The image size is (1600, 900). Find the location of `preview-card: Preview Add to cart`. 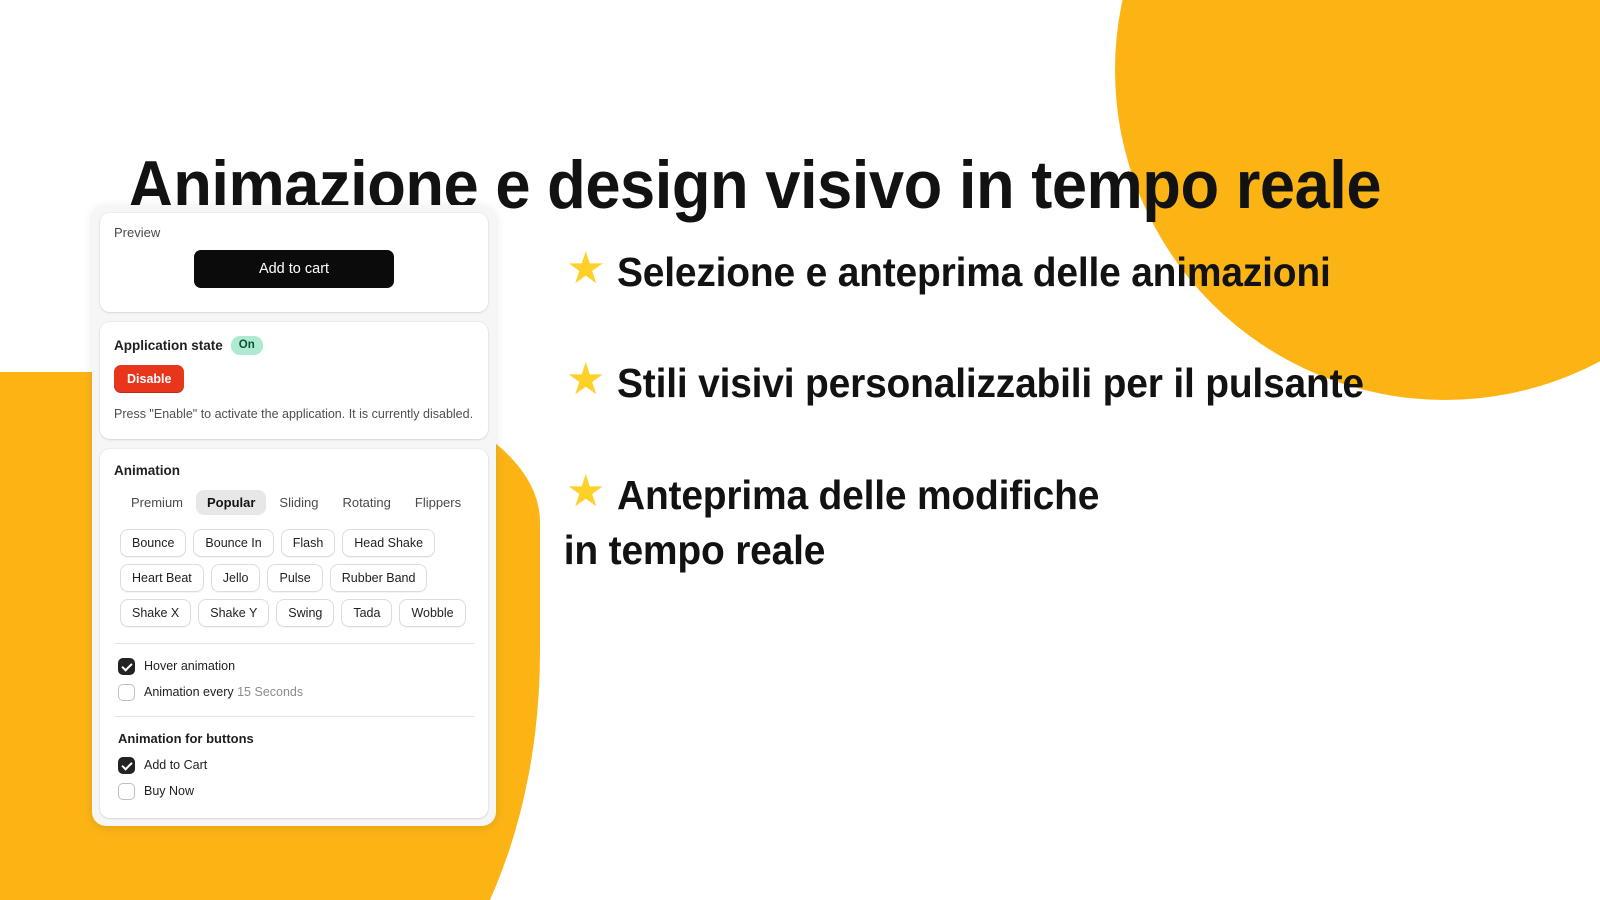

preview-card: Preview Add to cart is located at coordinates (294, 262).